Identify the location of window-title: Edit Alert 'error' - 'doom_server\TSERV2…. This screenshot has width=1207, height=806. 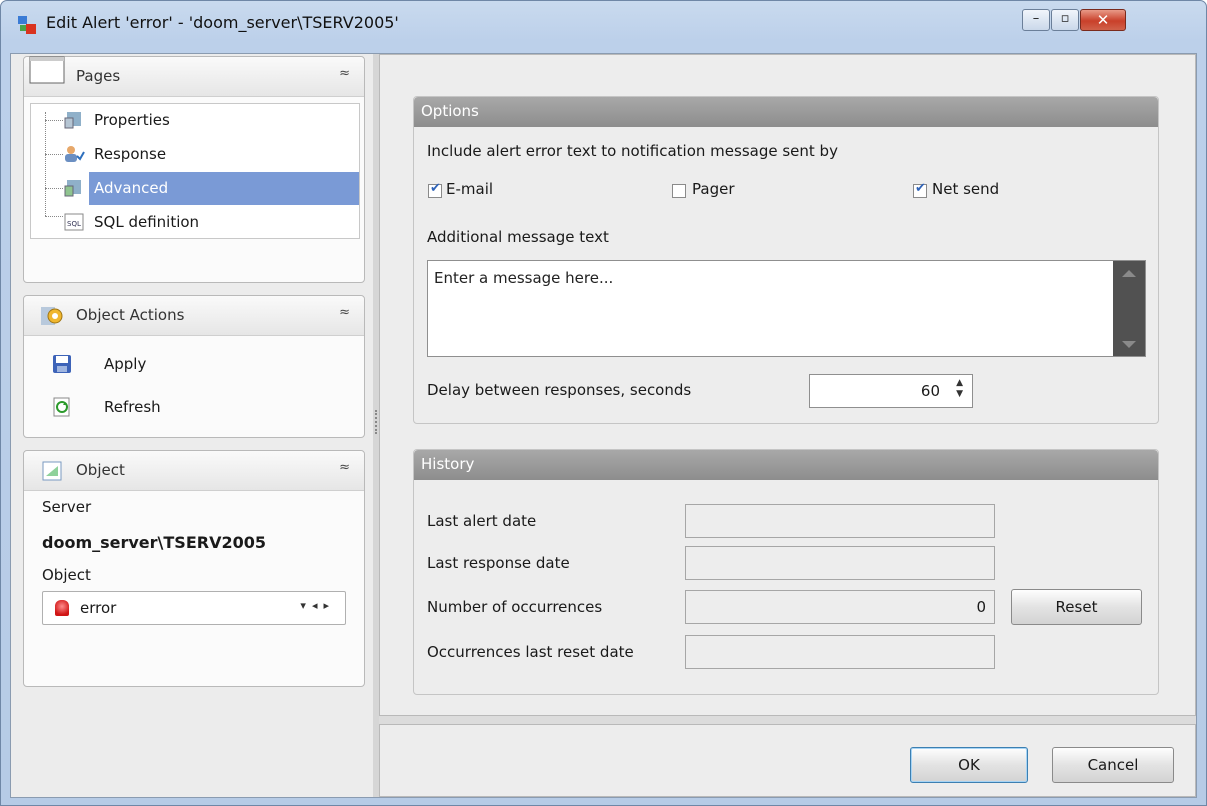
(222, 22).